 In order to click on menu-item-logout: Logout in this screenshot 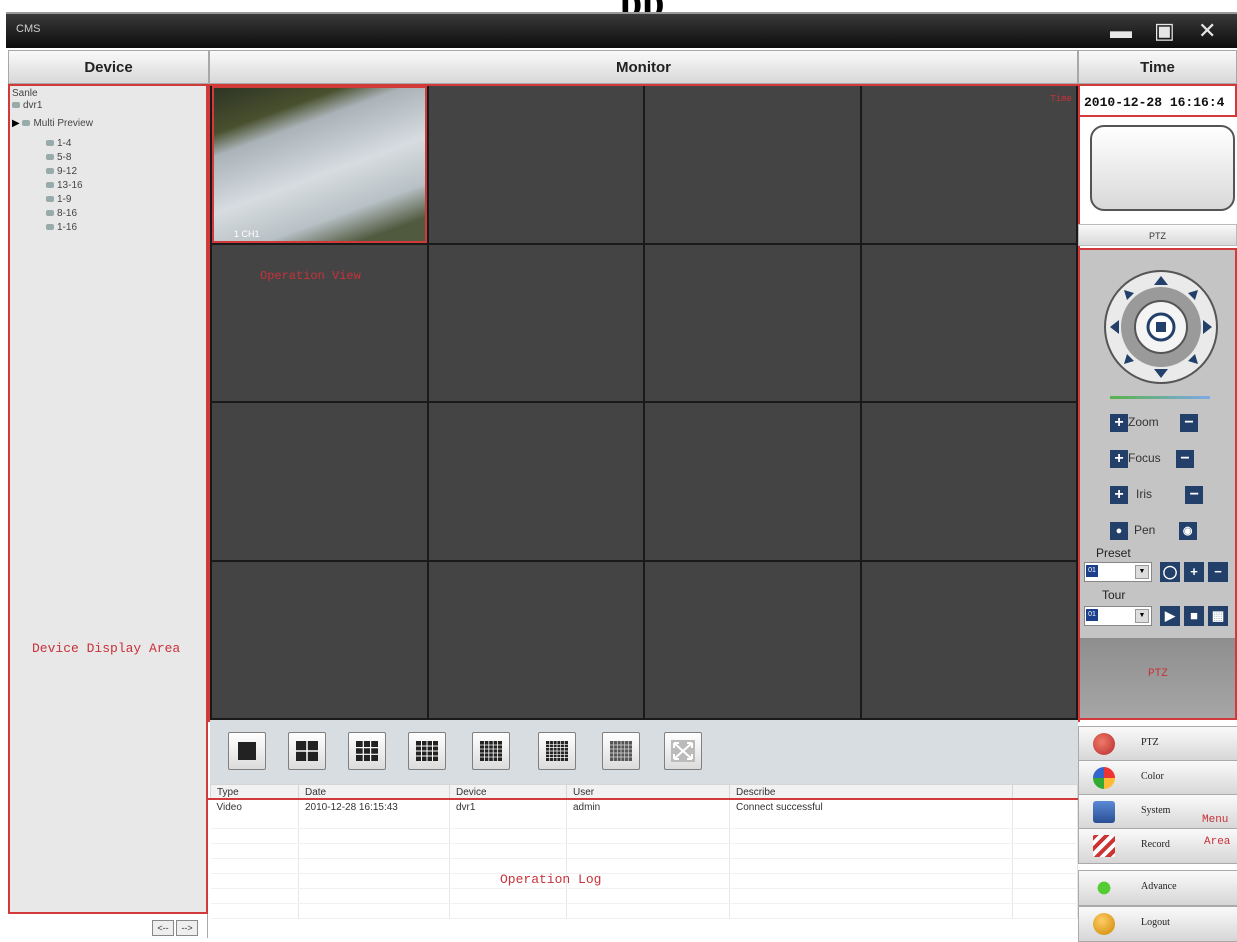, I will do `click(1157, 924)`.